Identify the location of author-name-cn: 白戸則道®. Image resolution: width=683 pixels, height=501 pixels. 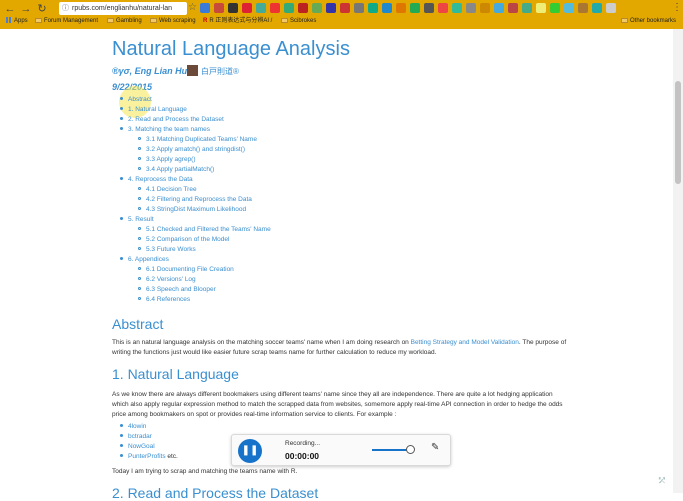
(220, 71).